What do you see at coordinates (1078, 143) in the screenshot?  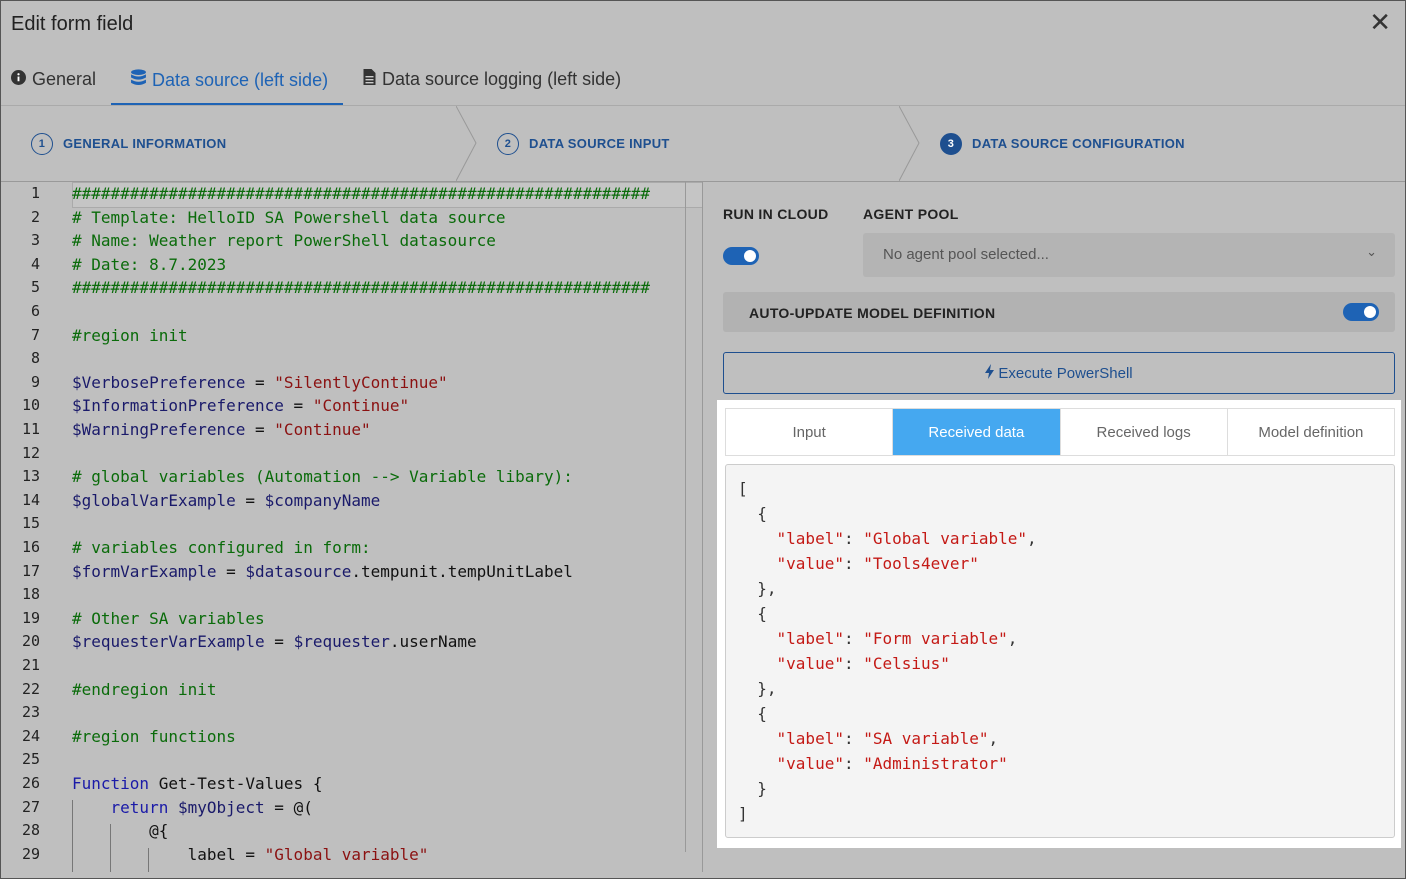 I see `step-label: DATA SOURCE CONFIGURATION` at bounding box center [1078, 143].